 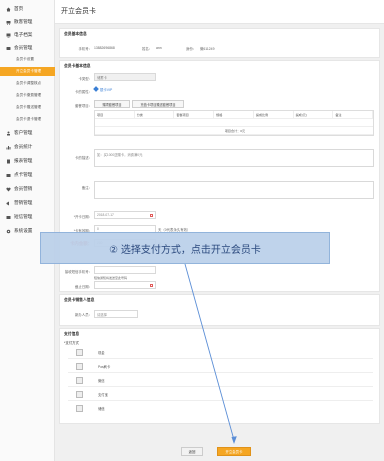 I want to click on sms-icon, so click(x=8, y=217).